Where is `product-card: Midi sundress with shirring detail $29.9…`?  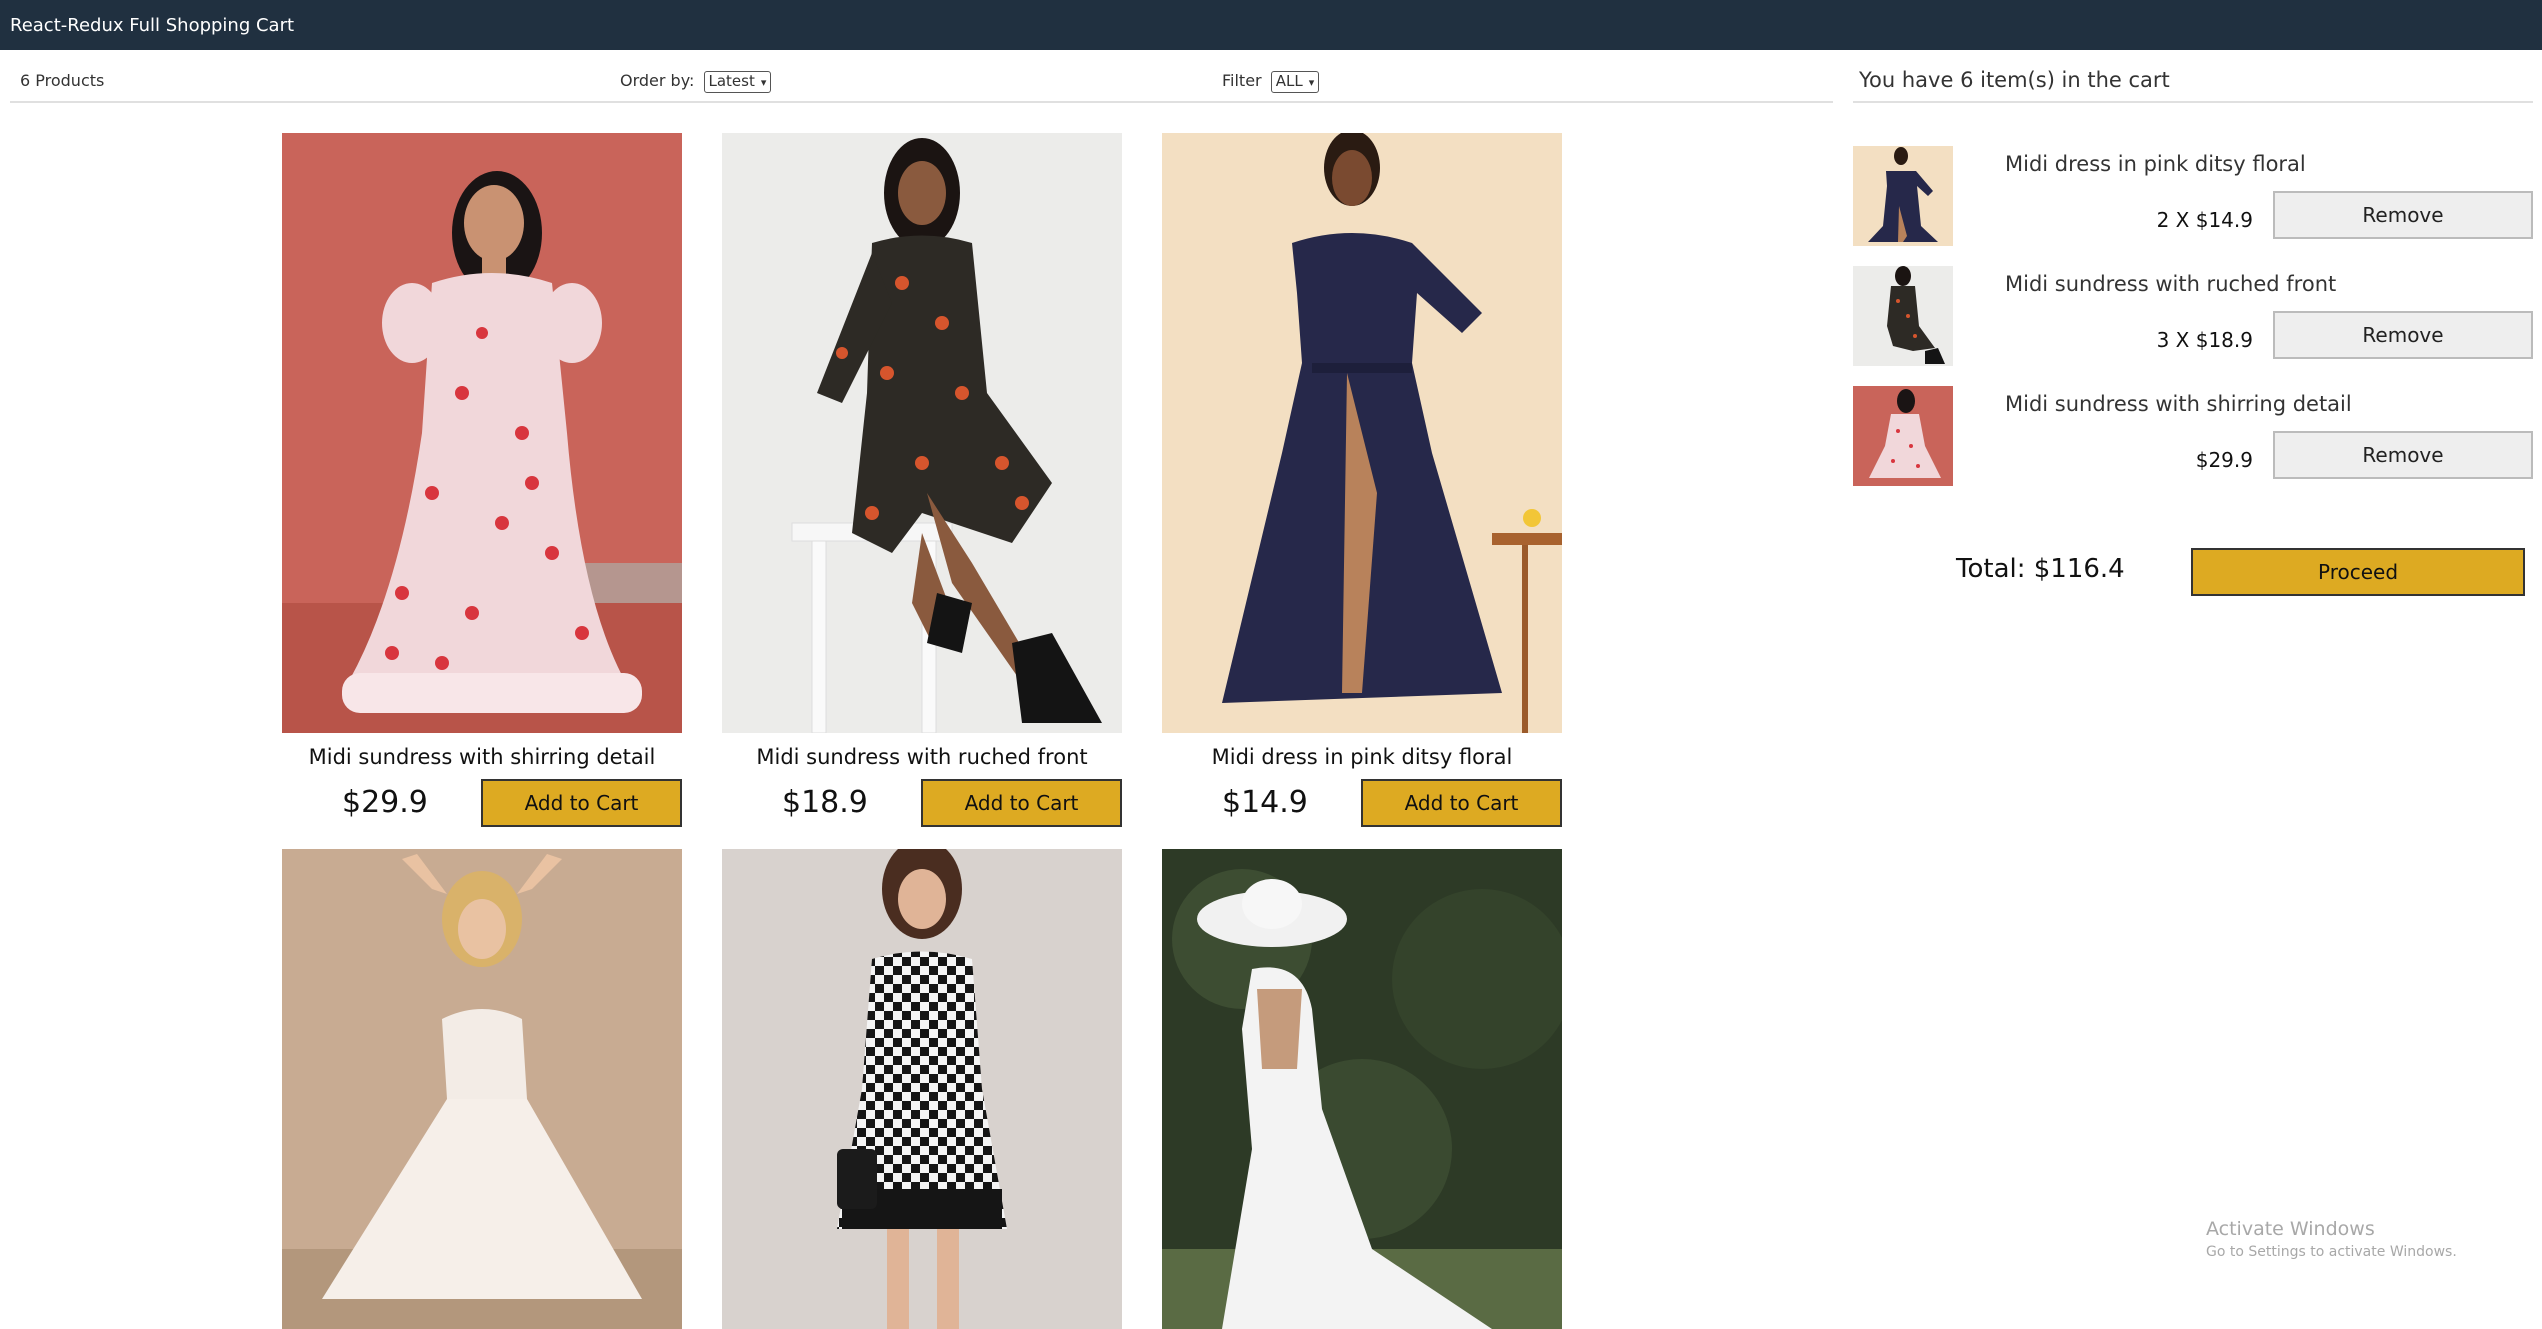 product-card: Midi sundress with shirring detail $29.9… is located at coordinates (482, 480).